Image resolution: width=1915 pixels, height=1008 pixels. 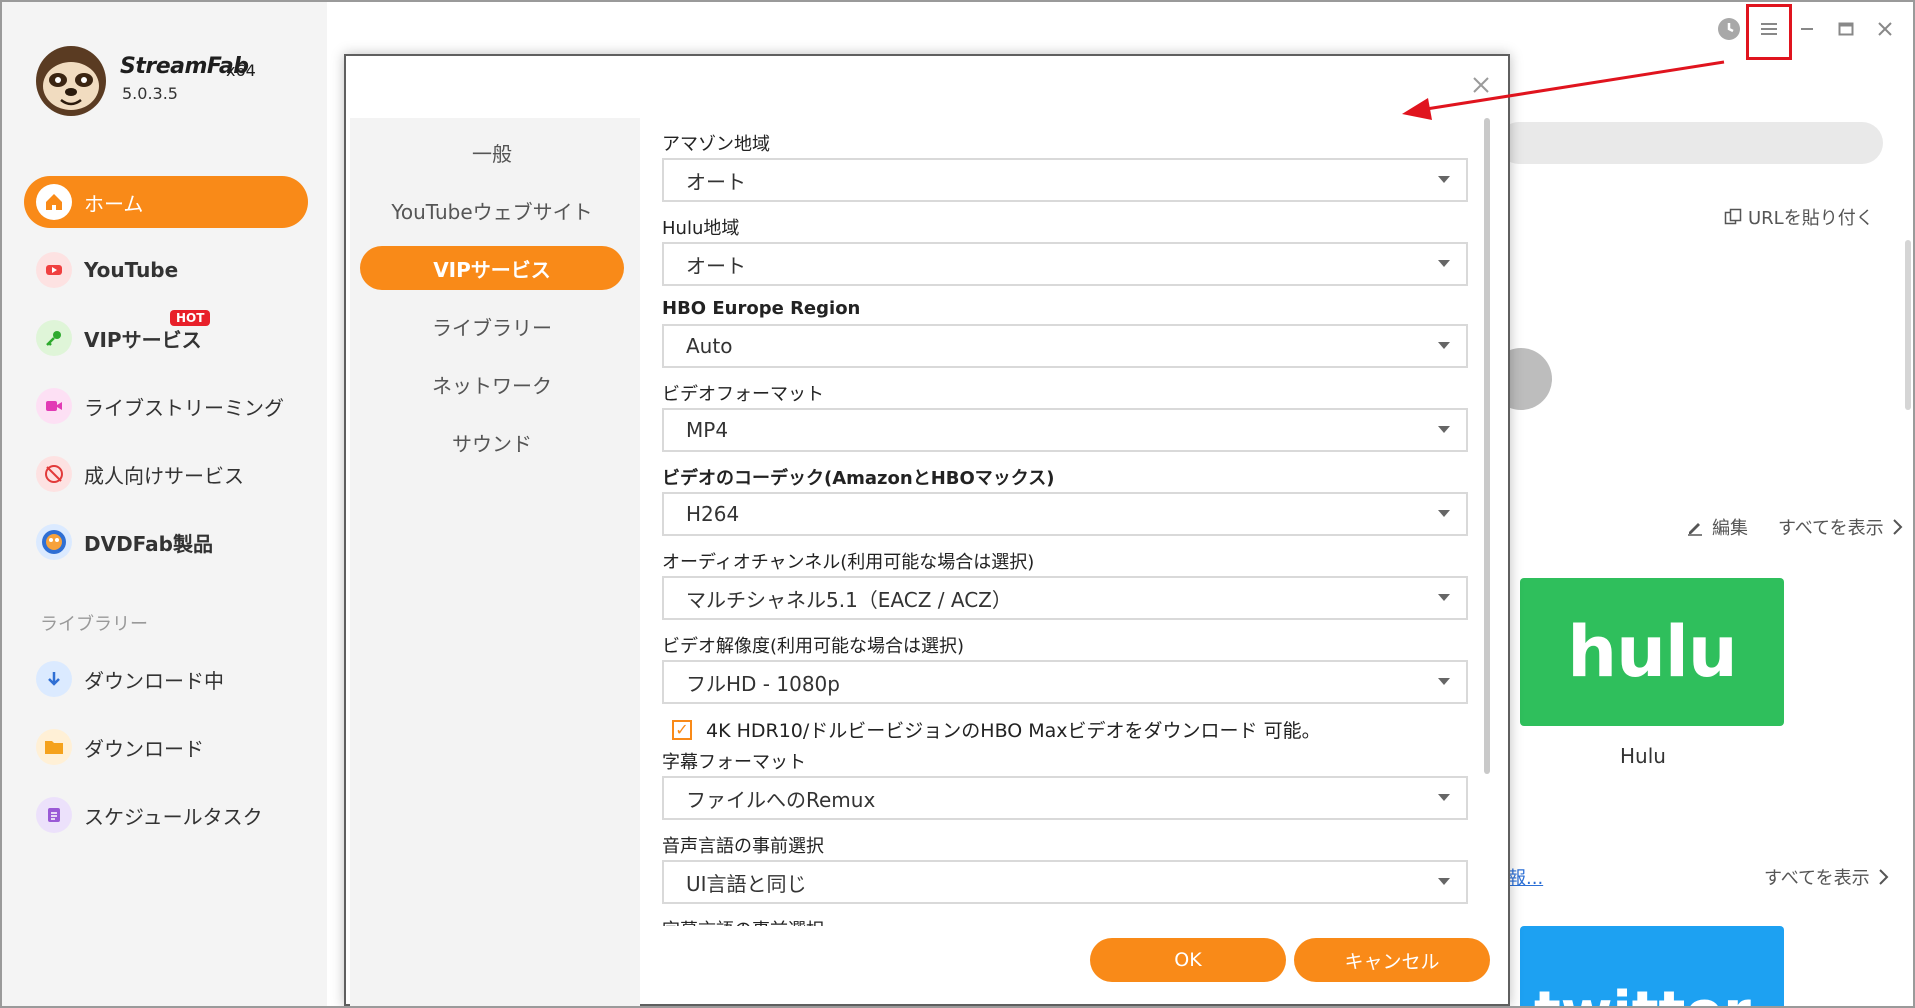 I want to click on section-header-services: 編集 すべてを表示, so click(x=1795, y=527).